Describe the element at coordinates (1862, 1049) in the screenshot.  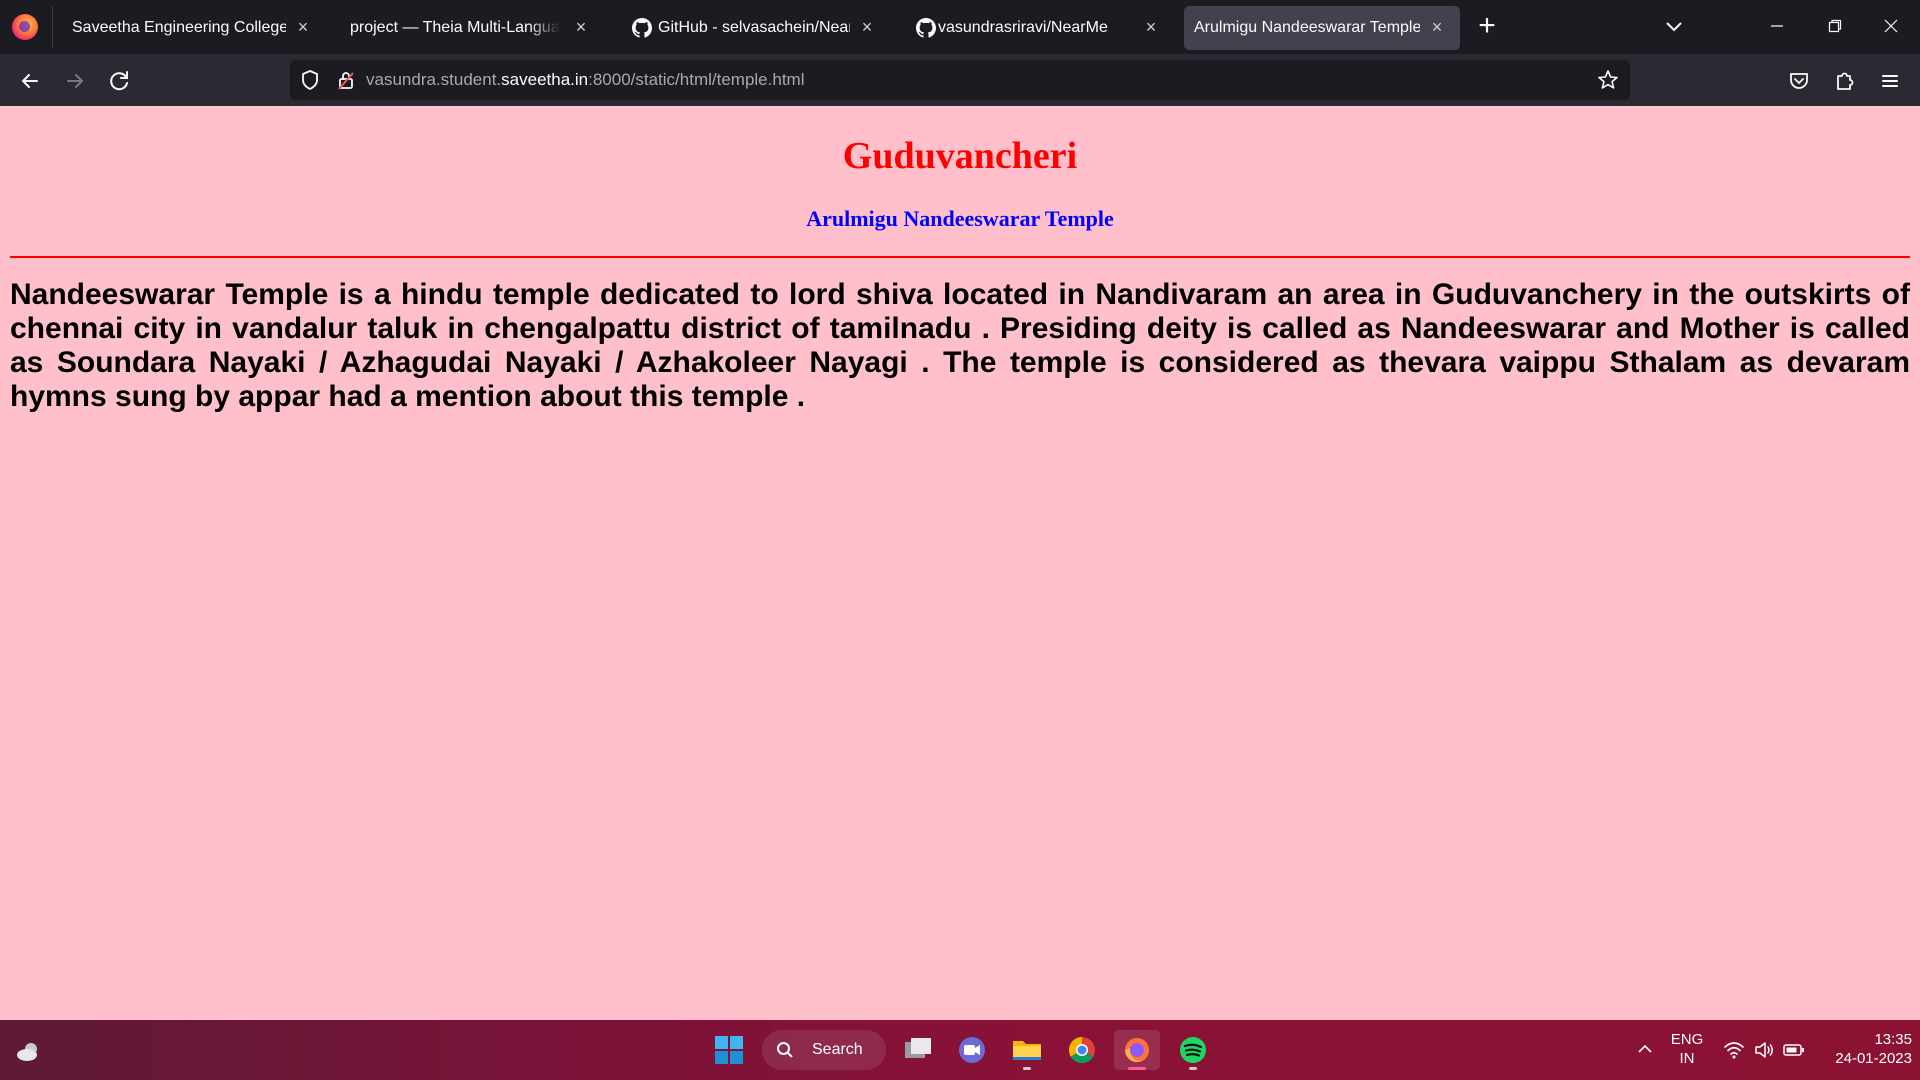
I see `system-clock: 13:35 24-01-2023` at that location.